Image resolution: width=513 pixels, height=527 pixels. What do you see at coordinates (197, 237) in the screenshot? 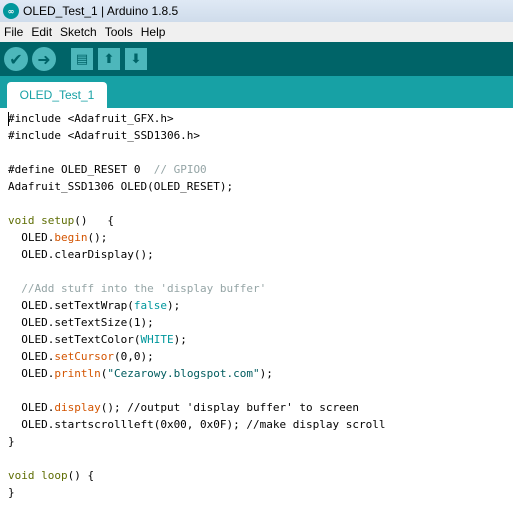
I see `code-line: OLED.begin();` at bounding box center [197, 237].